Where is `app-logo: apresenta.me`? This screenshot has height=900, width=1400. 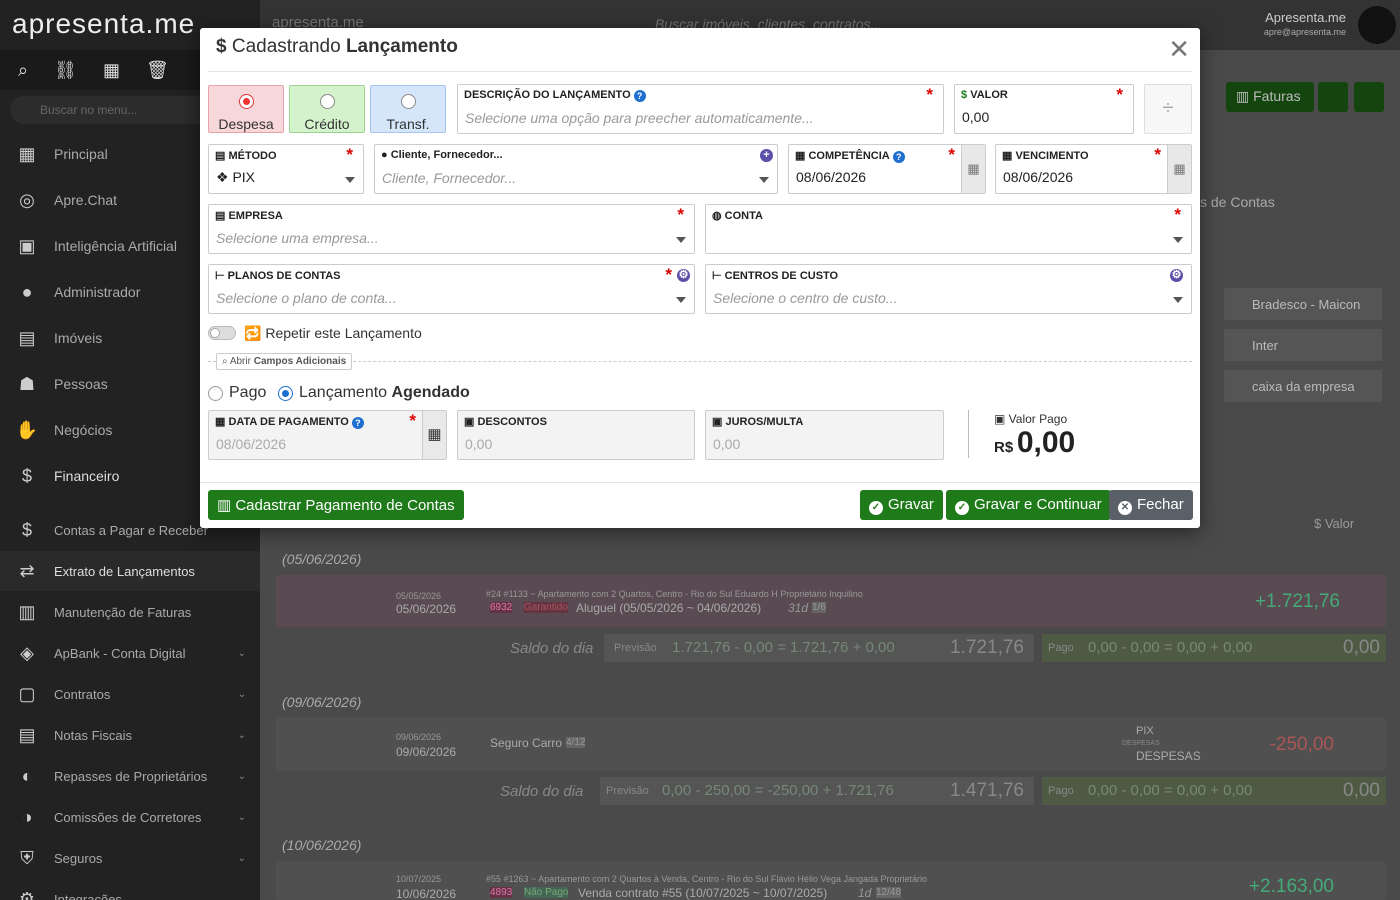 app-logo: apresenta.me is located at coordinates (104, 23).